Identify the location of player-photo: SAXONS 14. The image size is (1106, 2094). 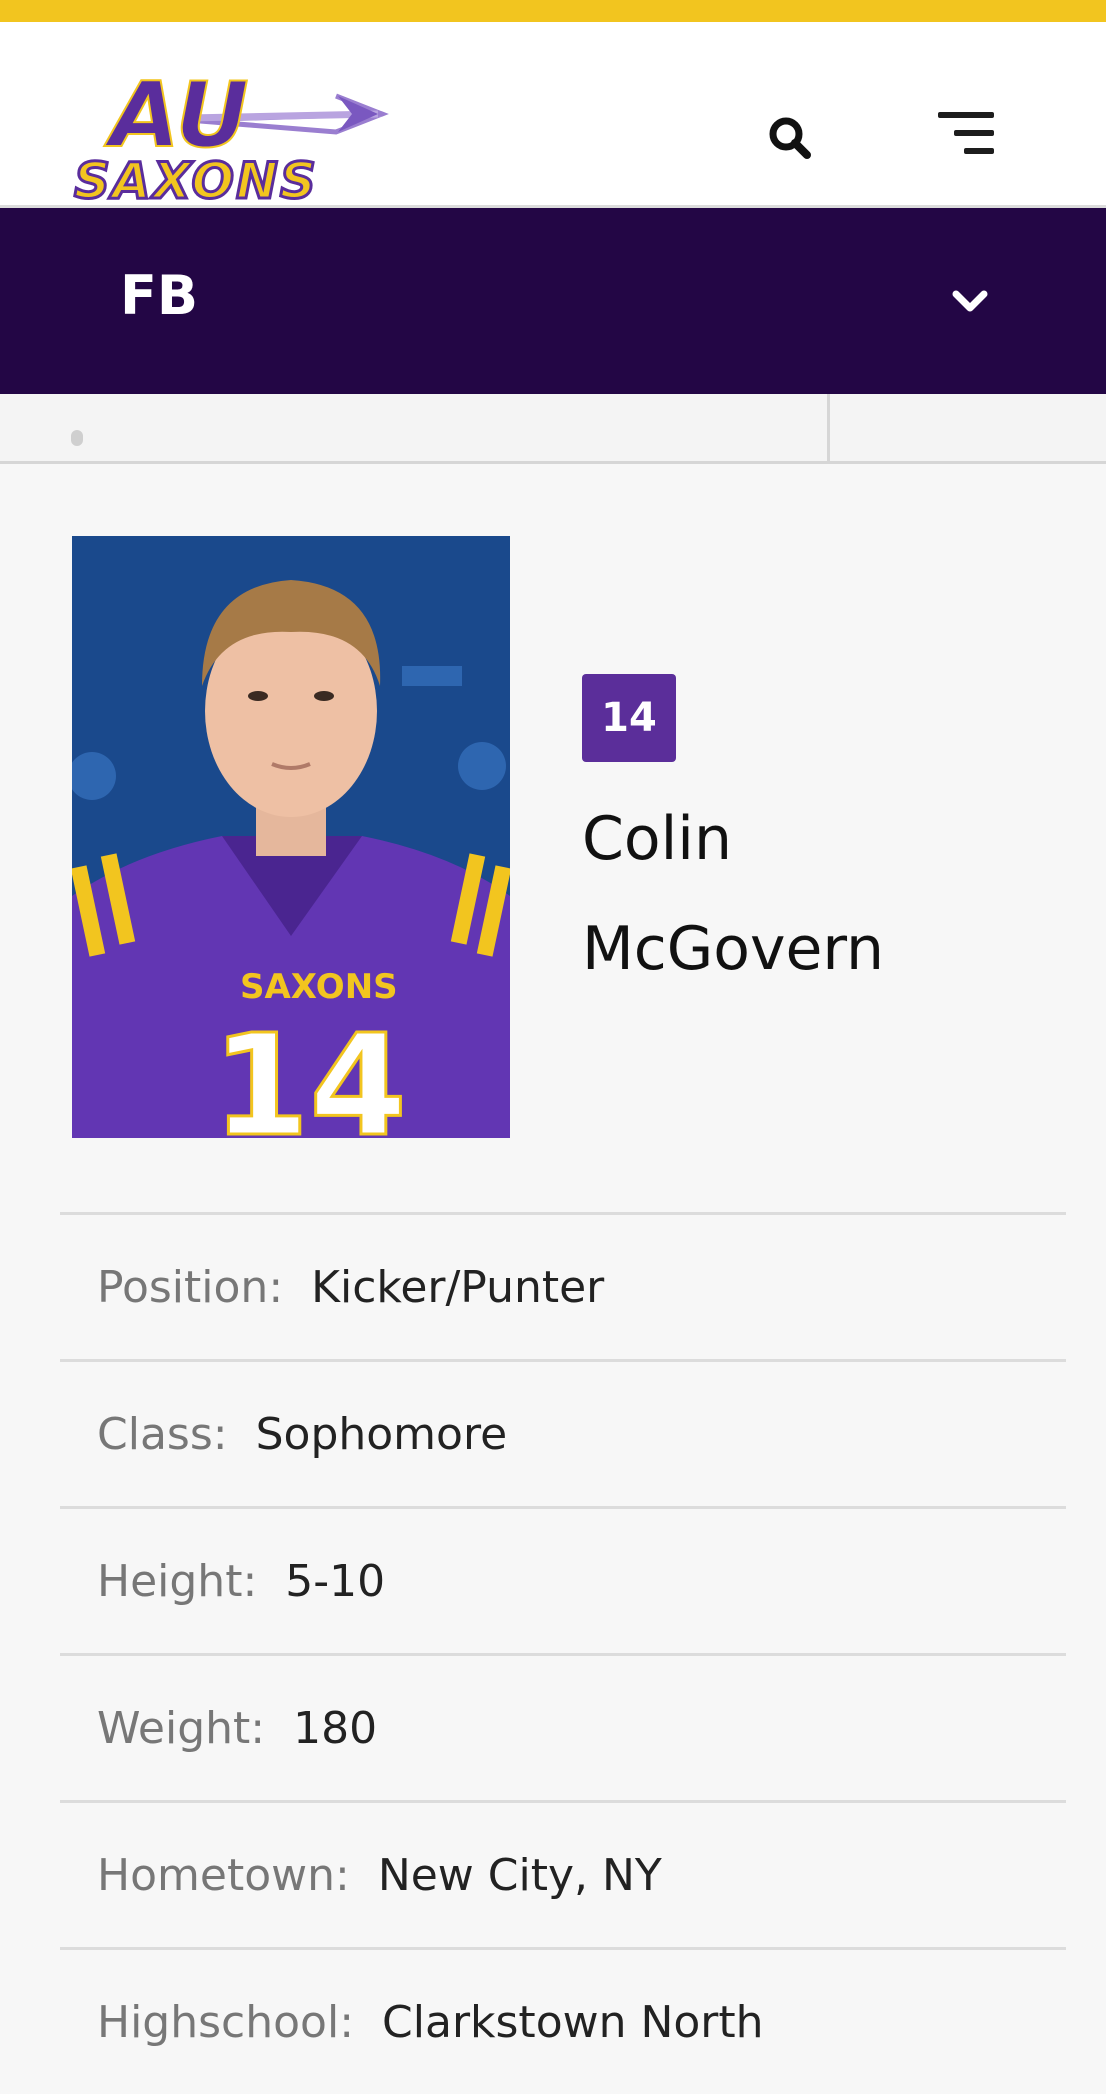
(291, 837).